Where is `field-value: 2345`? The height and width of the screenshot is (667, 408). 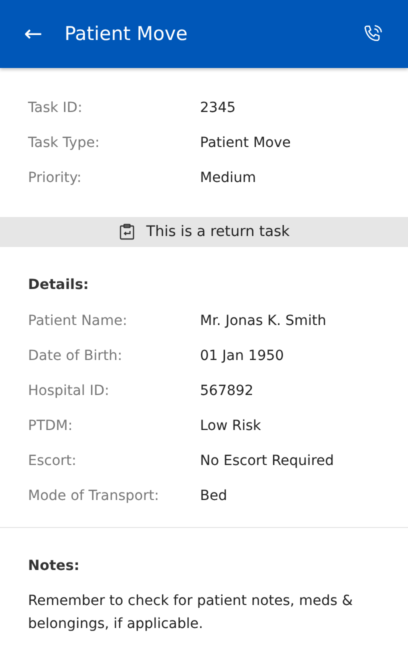
field-value: 2345 is located at coordinates (218, 108).